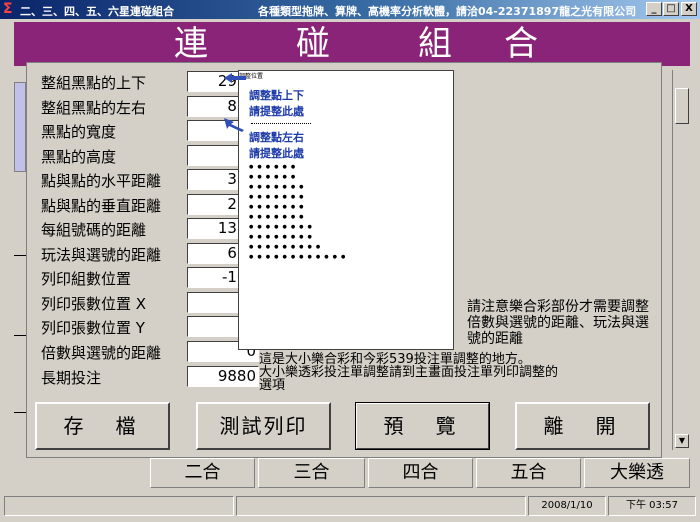 Image resolution: width=700 pixels, height=522 pixels. What do you see at coordinates (86, 279) in the screenshot?
I see `field-label: 列印組數位置` at bounding box center [86, 279].